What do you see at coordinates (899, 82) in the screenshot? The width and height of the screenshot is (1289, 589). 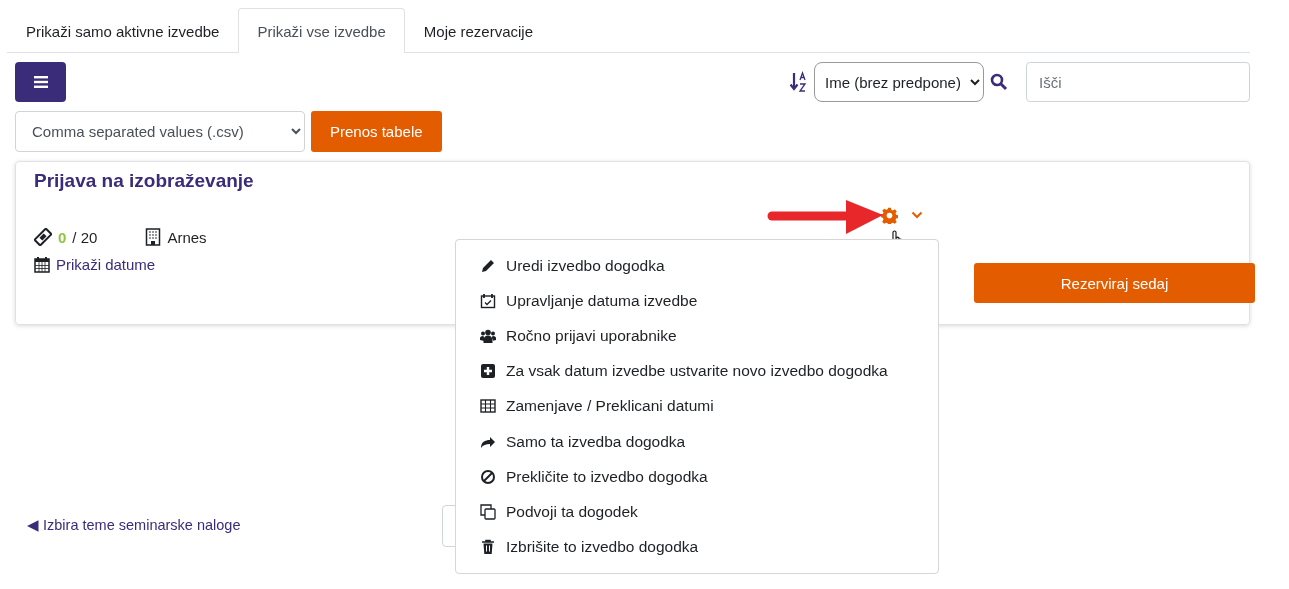 I see `sort-select: Ime (brez predpone)` at bounding box center [899, 82].